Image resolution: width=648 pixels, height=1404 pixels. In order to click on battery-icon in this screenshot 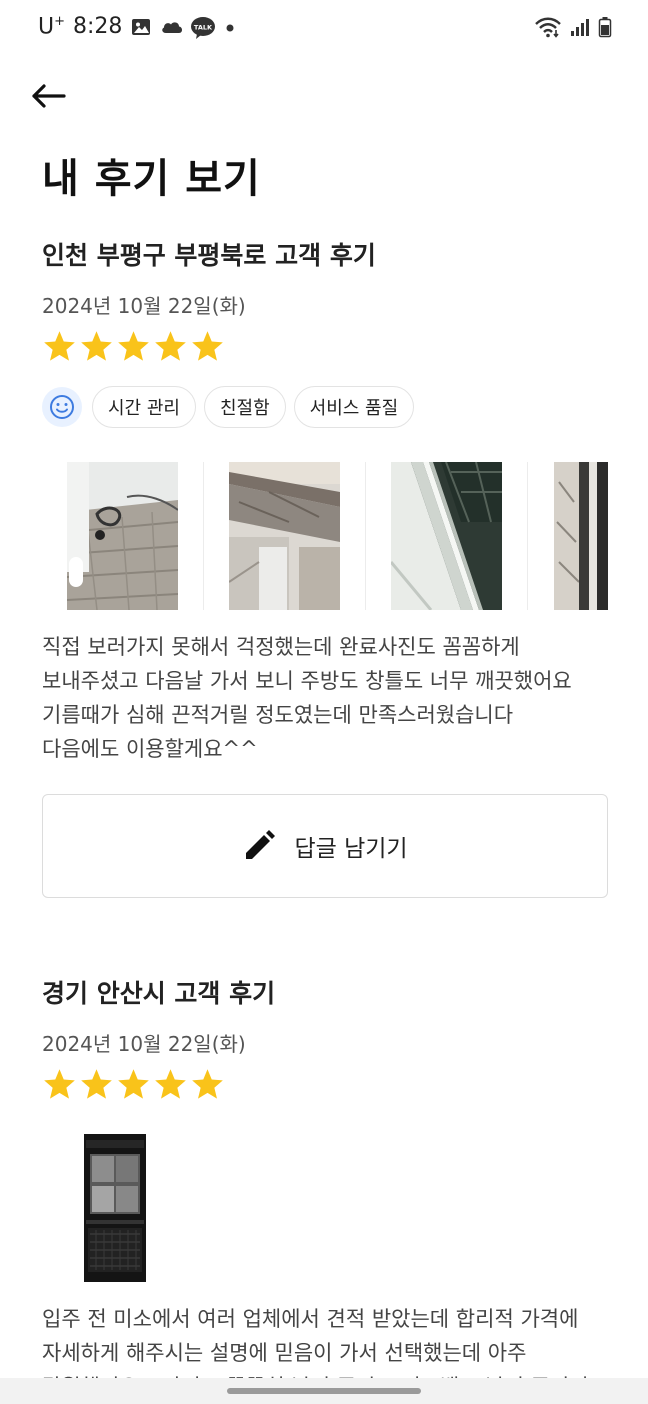, I will do `click(605, 29)`.